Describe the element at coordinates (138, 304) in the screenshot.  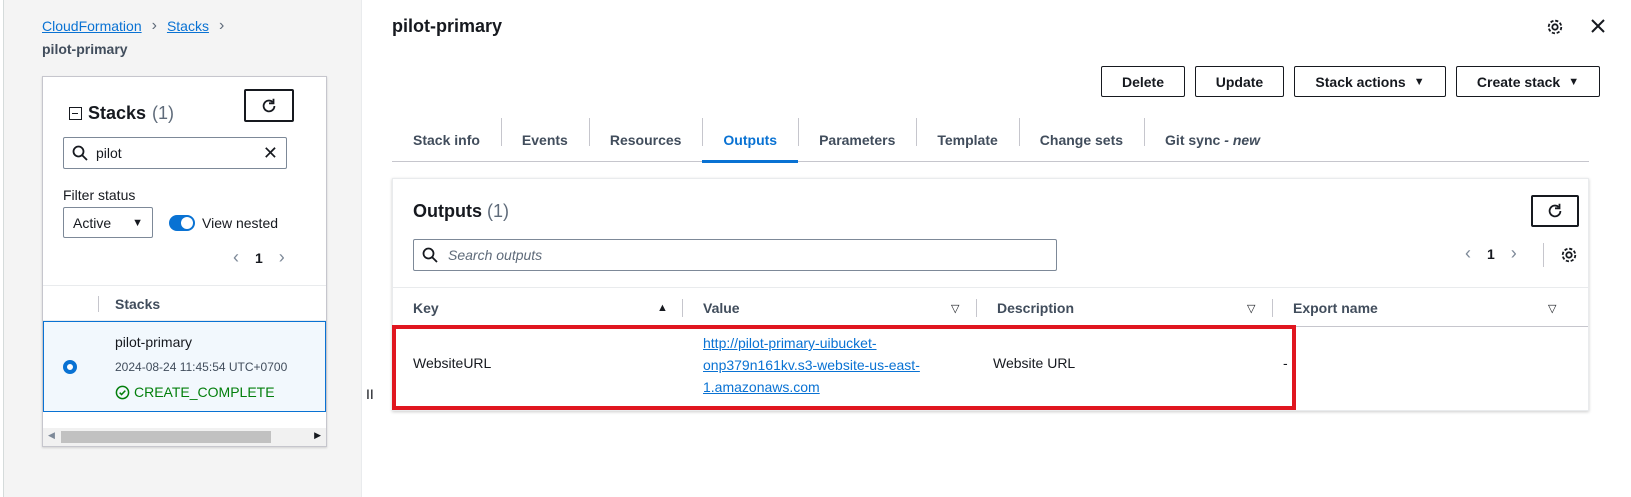
I see `stacks-column-header: Stacks` at that location.